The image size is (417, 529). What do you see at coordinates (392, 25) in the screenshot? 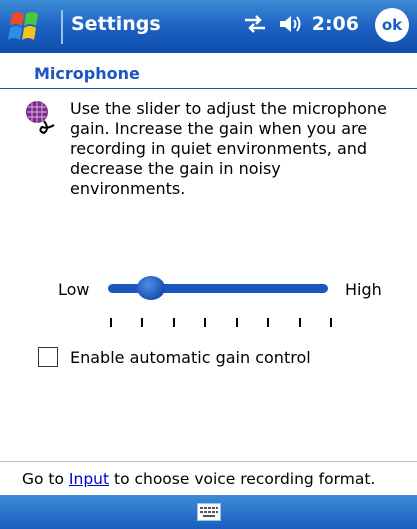
I see `ok-button: ok` at bounding box center [392, 25].